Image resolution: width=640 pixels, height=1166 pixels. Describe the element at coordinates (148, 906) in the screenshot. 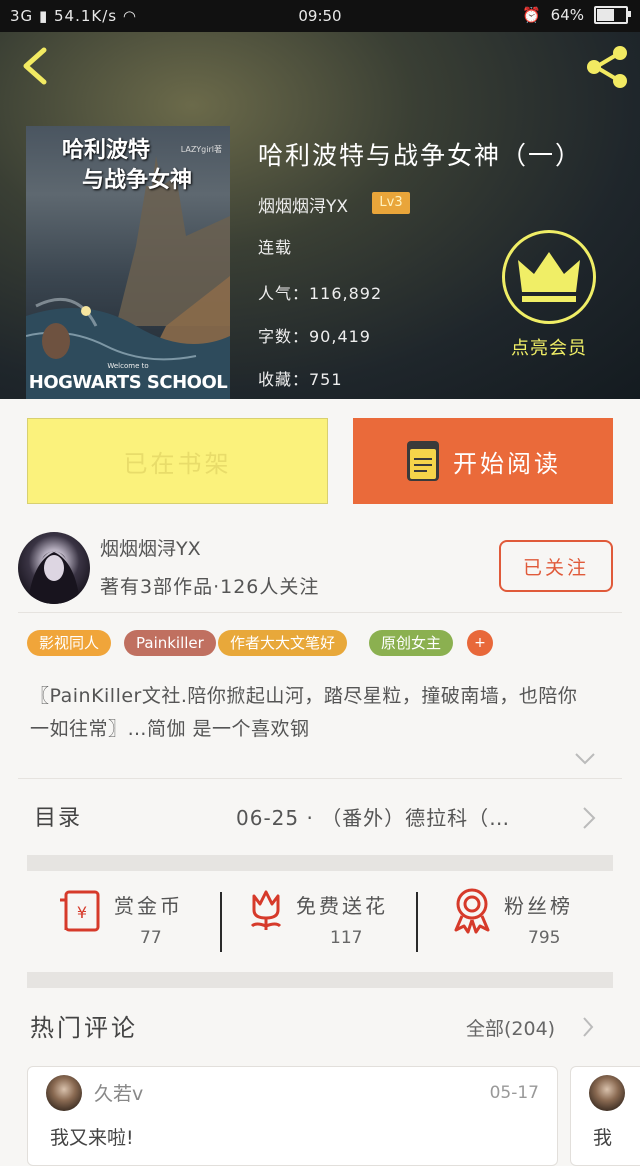

I see `stat-title: 赏金币` at that location.